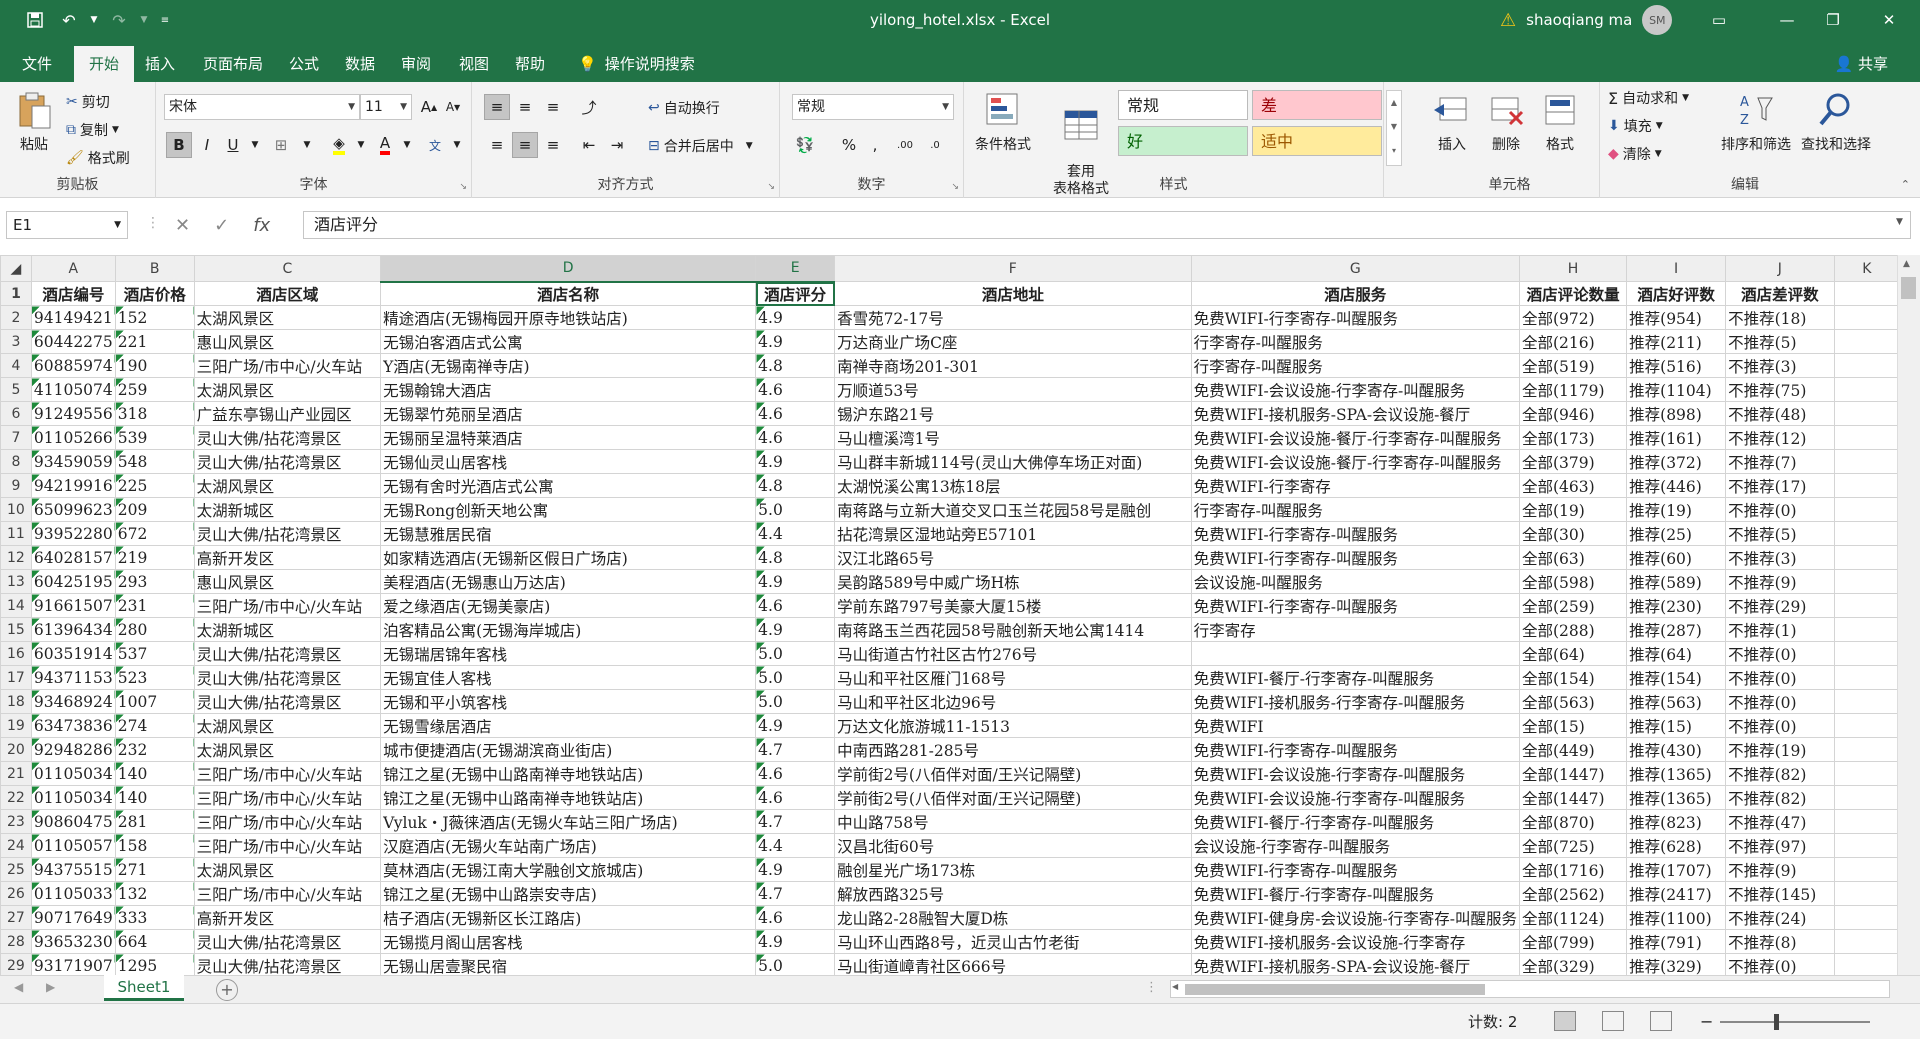 This screenshot has height=1040, width=1920. I want to click on cell: 不推荐(29), so click(1780, 605).